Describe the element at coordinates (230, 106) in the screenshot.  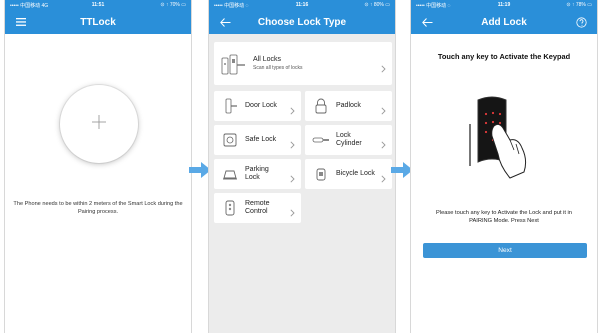
I see `door-lock-icon` at that location.